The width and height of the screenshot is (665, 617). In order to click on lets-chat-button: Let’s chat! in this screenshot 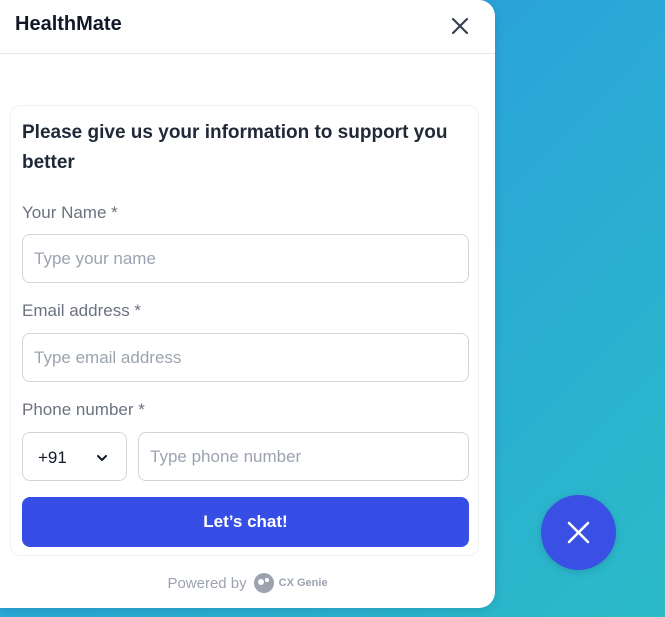, I will do `click(245, 522)`.